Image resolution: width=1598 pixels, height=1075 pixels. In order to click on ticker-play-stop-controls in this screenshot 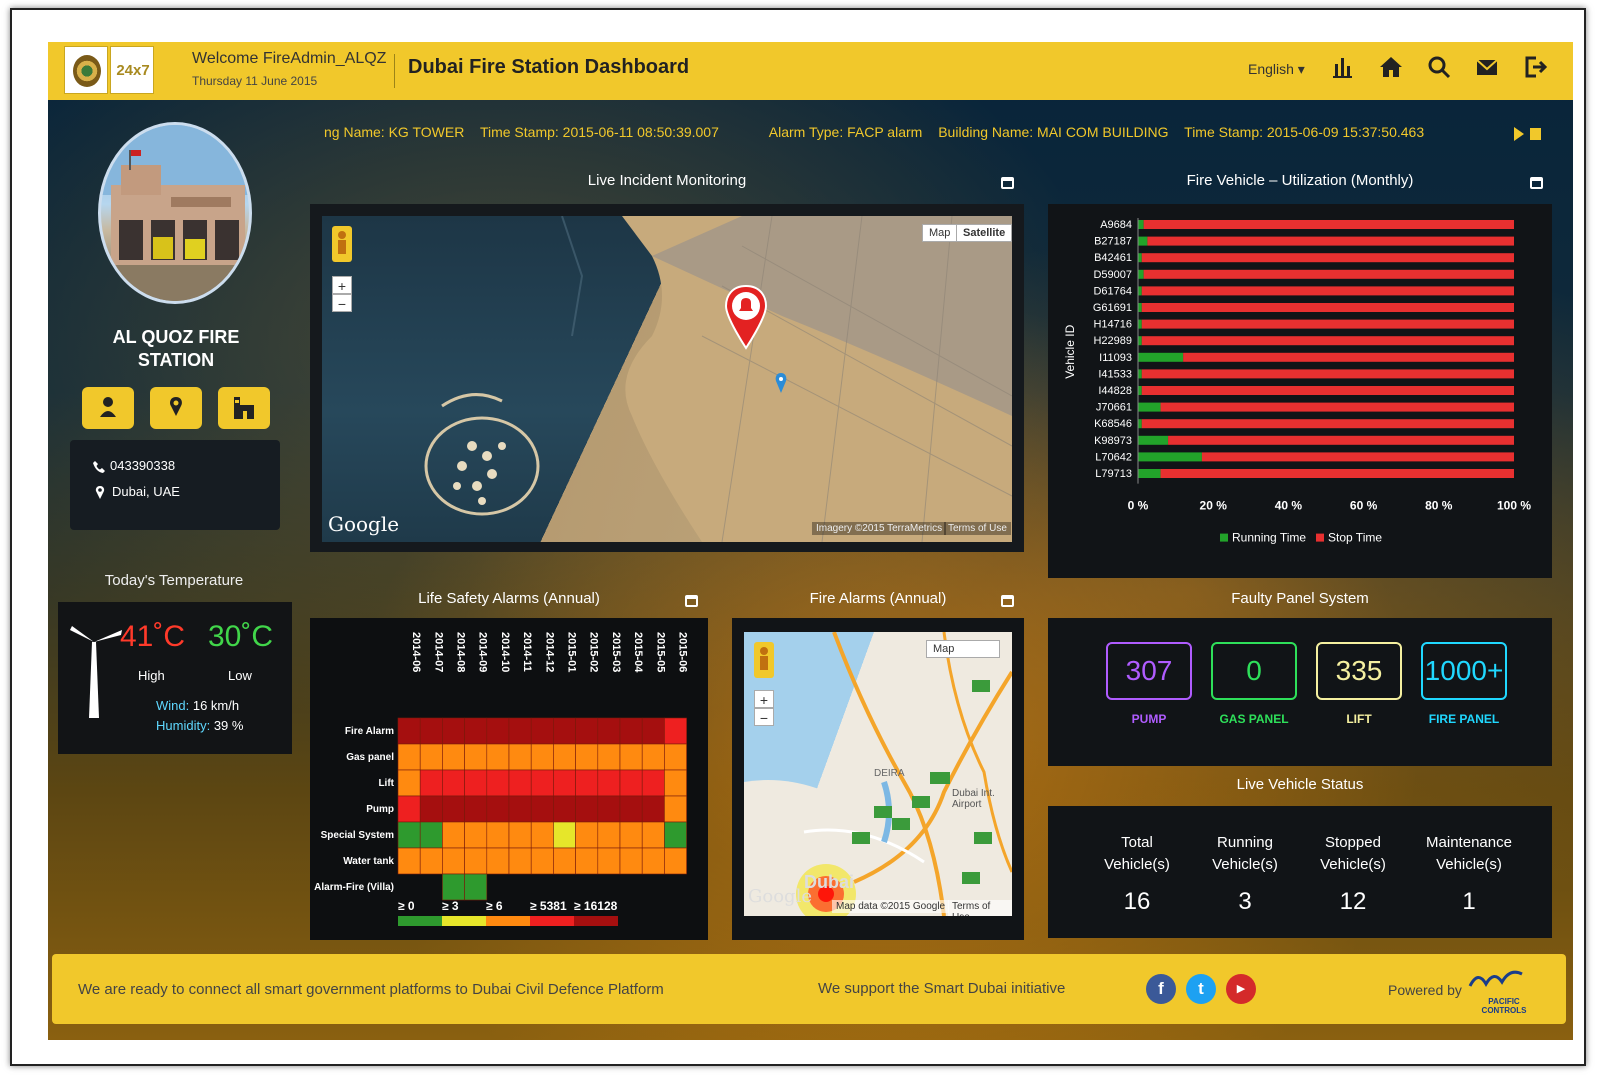, I will do `click(1530, 134)`.